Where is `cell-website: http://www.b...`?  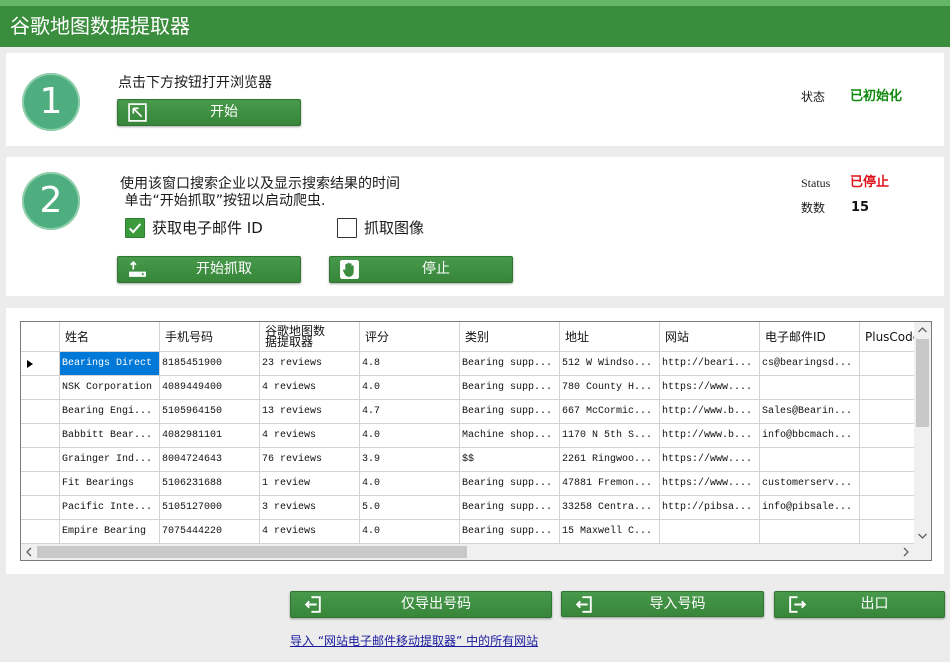 cell-website: http://www.b... is located at coordinates (710, 436).